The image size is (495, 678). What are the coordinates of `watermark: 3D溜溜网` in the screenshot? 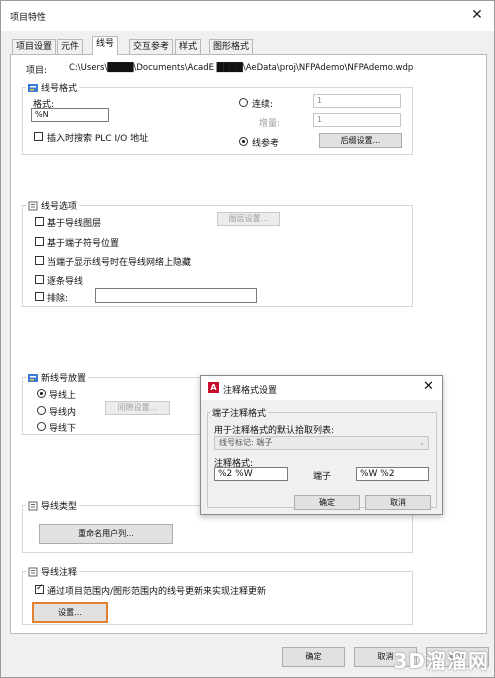 It's located at (441, 661).